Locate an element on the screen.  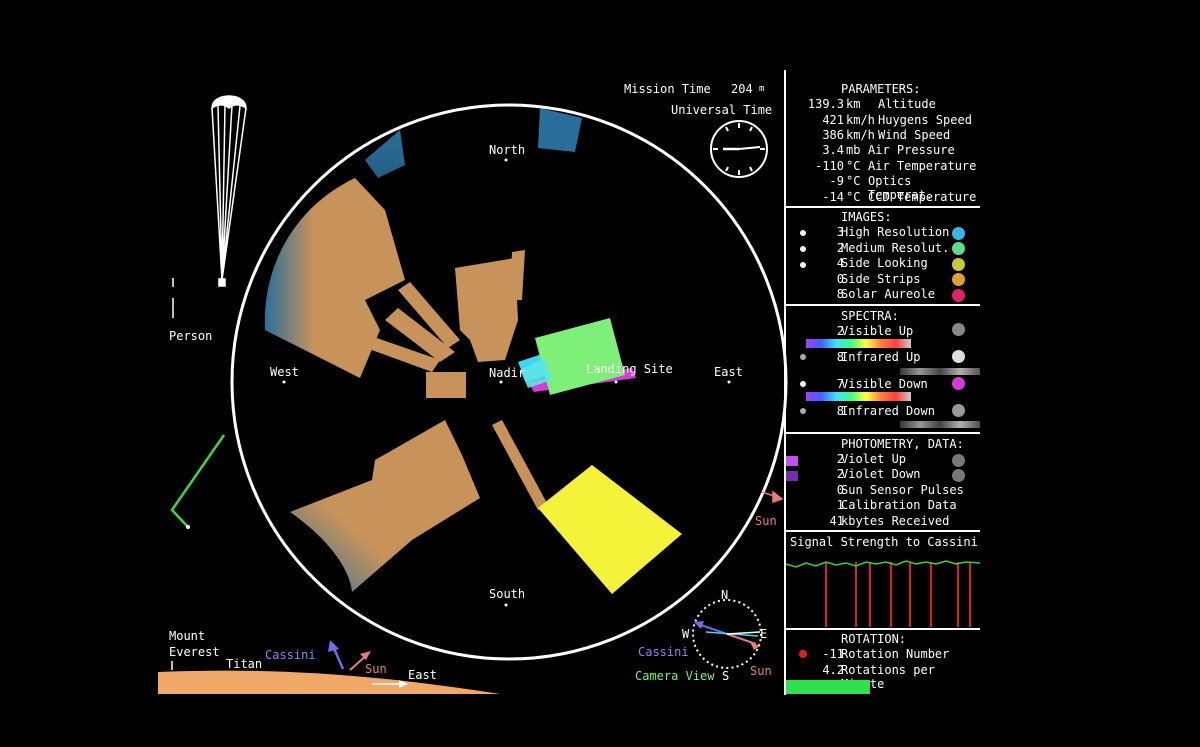
side-looking-icon is located at coordinates (958, 264).